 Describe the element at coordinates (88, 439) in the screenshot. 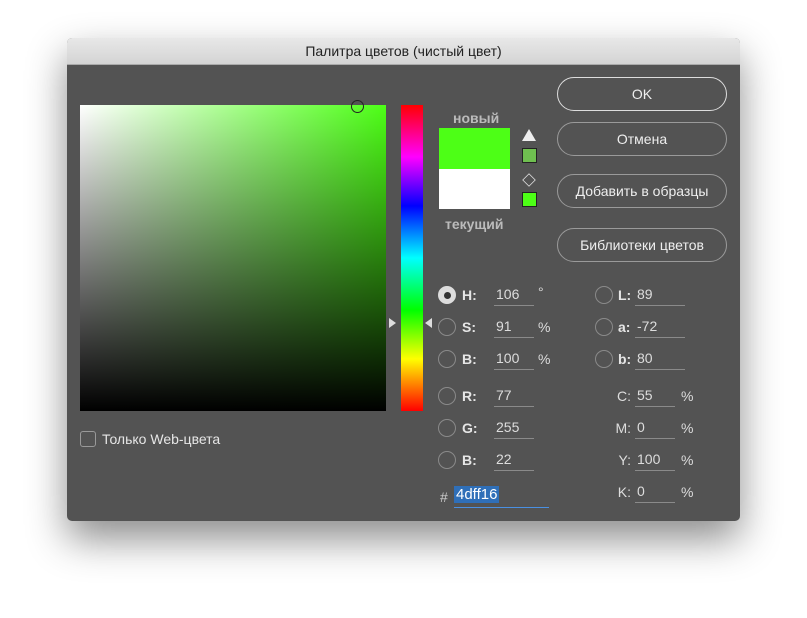

I see `web-only-checkbox` at that location.